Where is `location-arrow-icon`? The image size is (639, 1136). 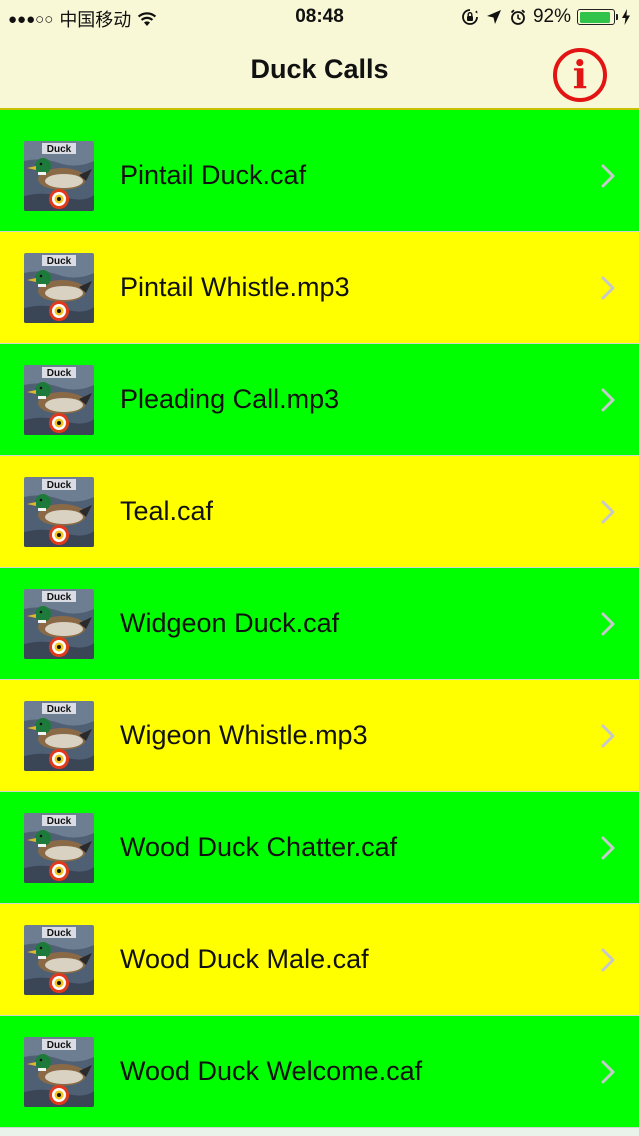 location-arrow-icon is located at coordinates (493, 17).